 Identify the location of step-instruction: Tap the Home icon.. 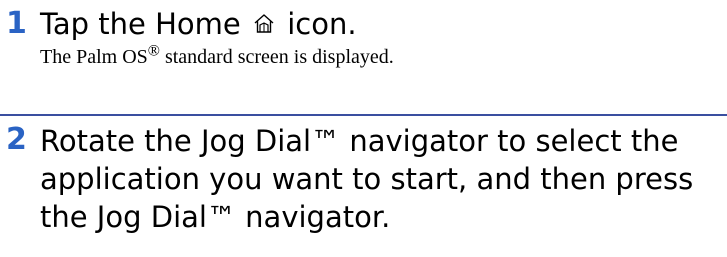
(198, 24).